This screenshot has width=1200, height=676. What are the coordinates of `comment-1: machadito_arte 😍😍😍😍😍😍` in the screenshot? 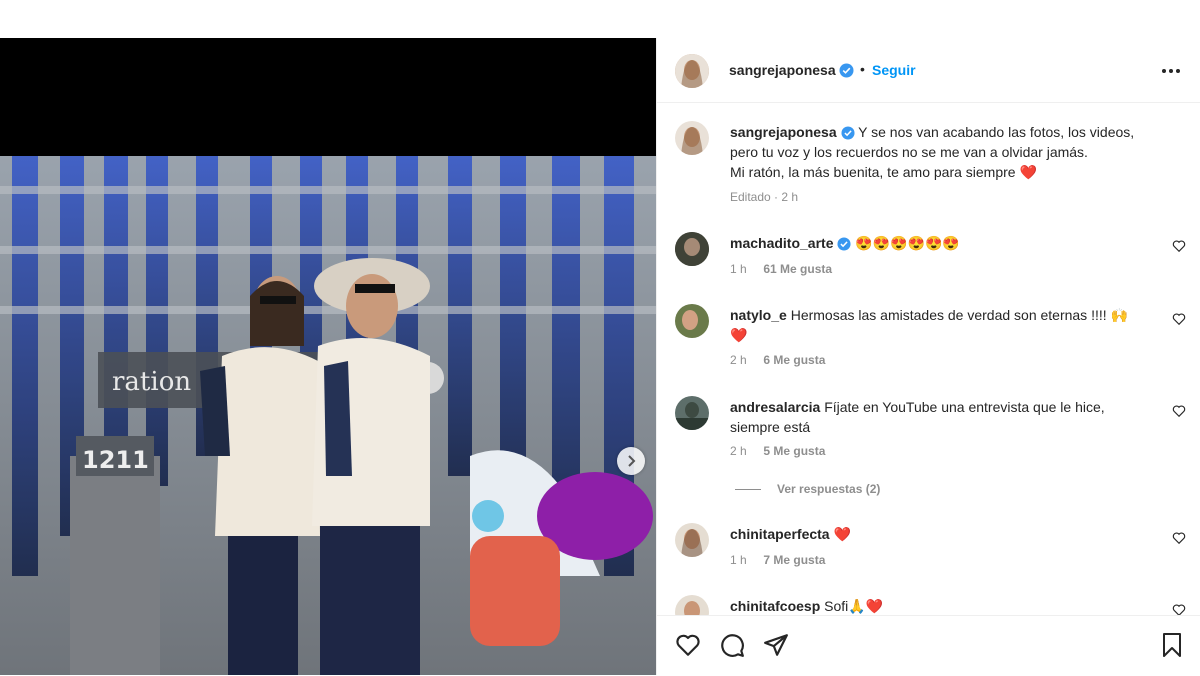 It's located at (845, 243).